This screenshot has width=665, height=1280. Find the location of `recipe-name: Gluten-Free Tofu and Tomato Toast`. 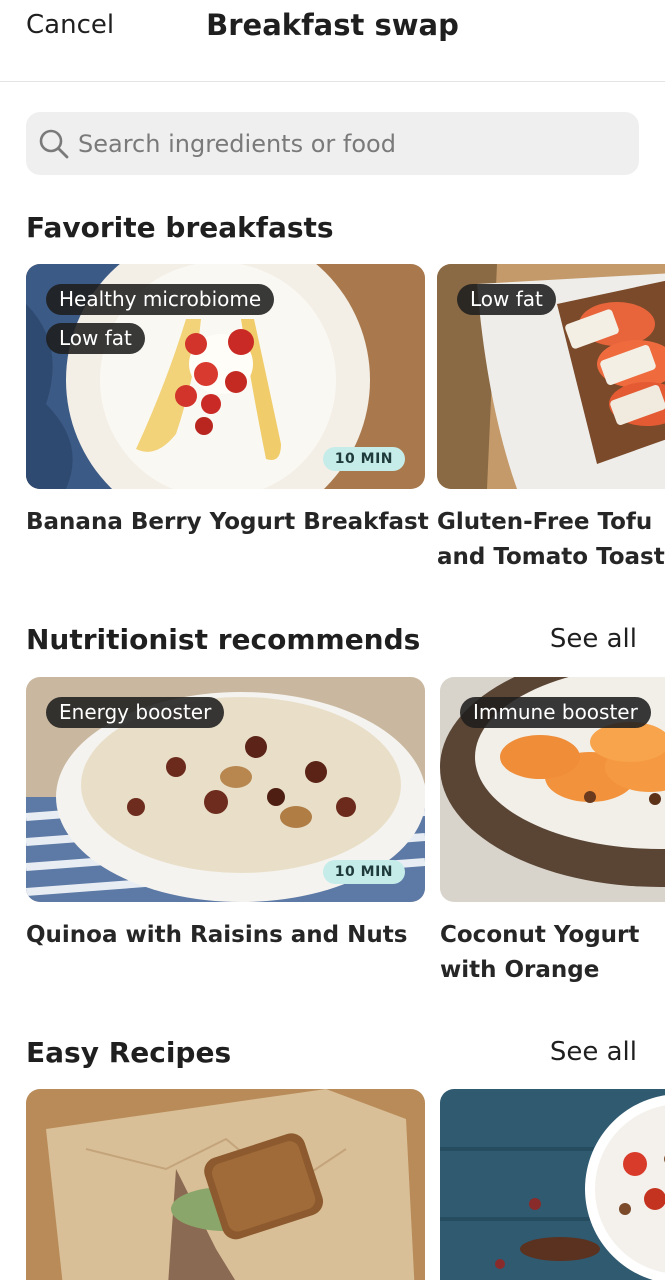

recipe-name: Gluten-Free Tofu and Tomato Toast is located at coordinates (551, 539).